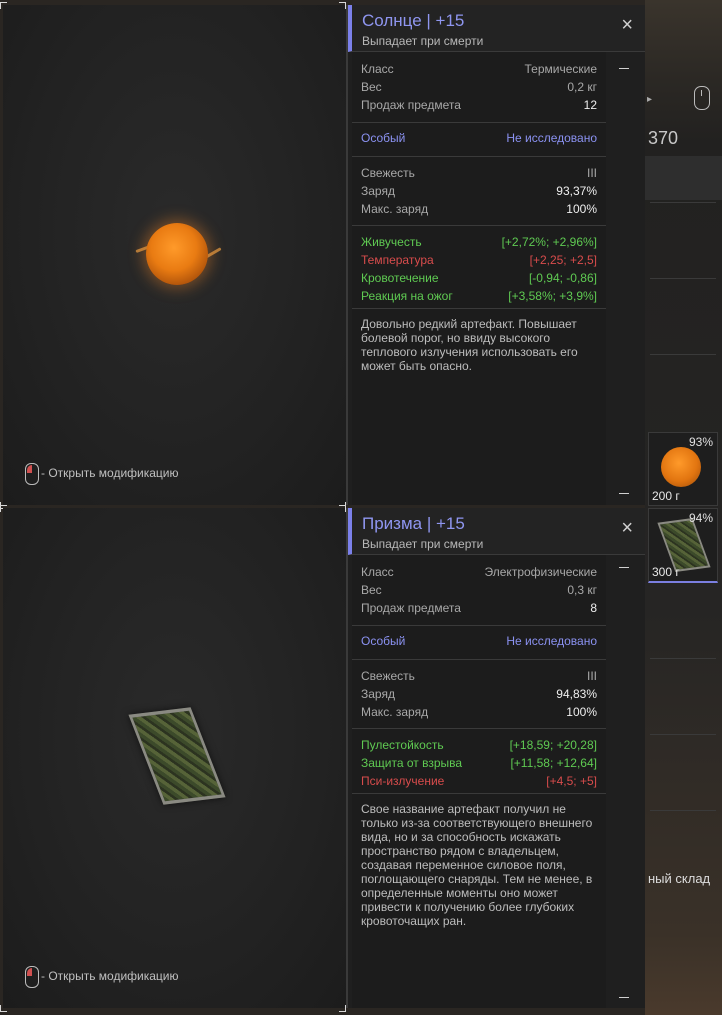 The height and width of the screenshot is (1015, 722). Describe the element at coordinates (666, 572) in the screenshot. I see `slot-weight: 300 г` at that location.